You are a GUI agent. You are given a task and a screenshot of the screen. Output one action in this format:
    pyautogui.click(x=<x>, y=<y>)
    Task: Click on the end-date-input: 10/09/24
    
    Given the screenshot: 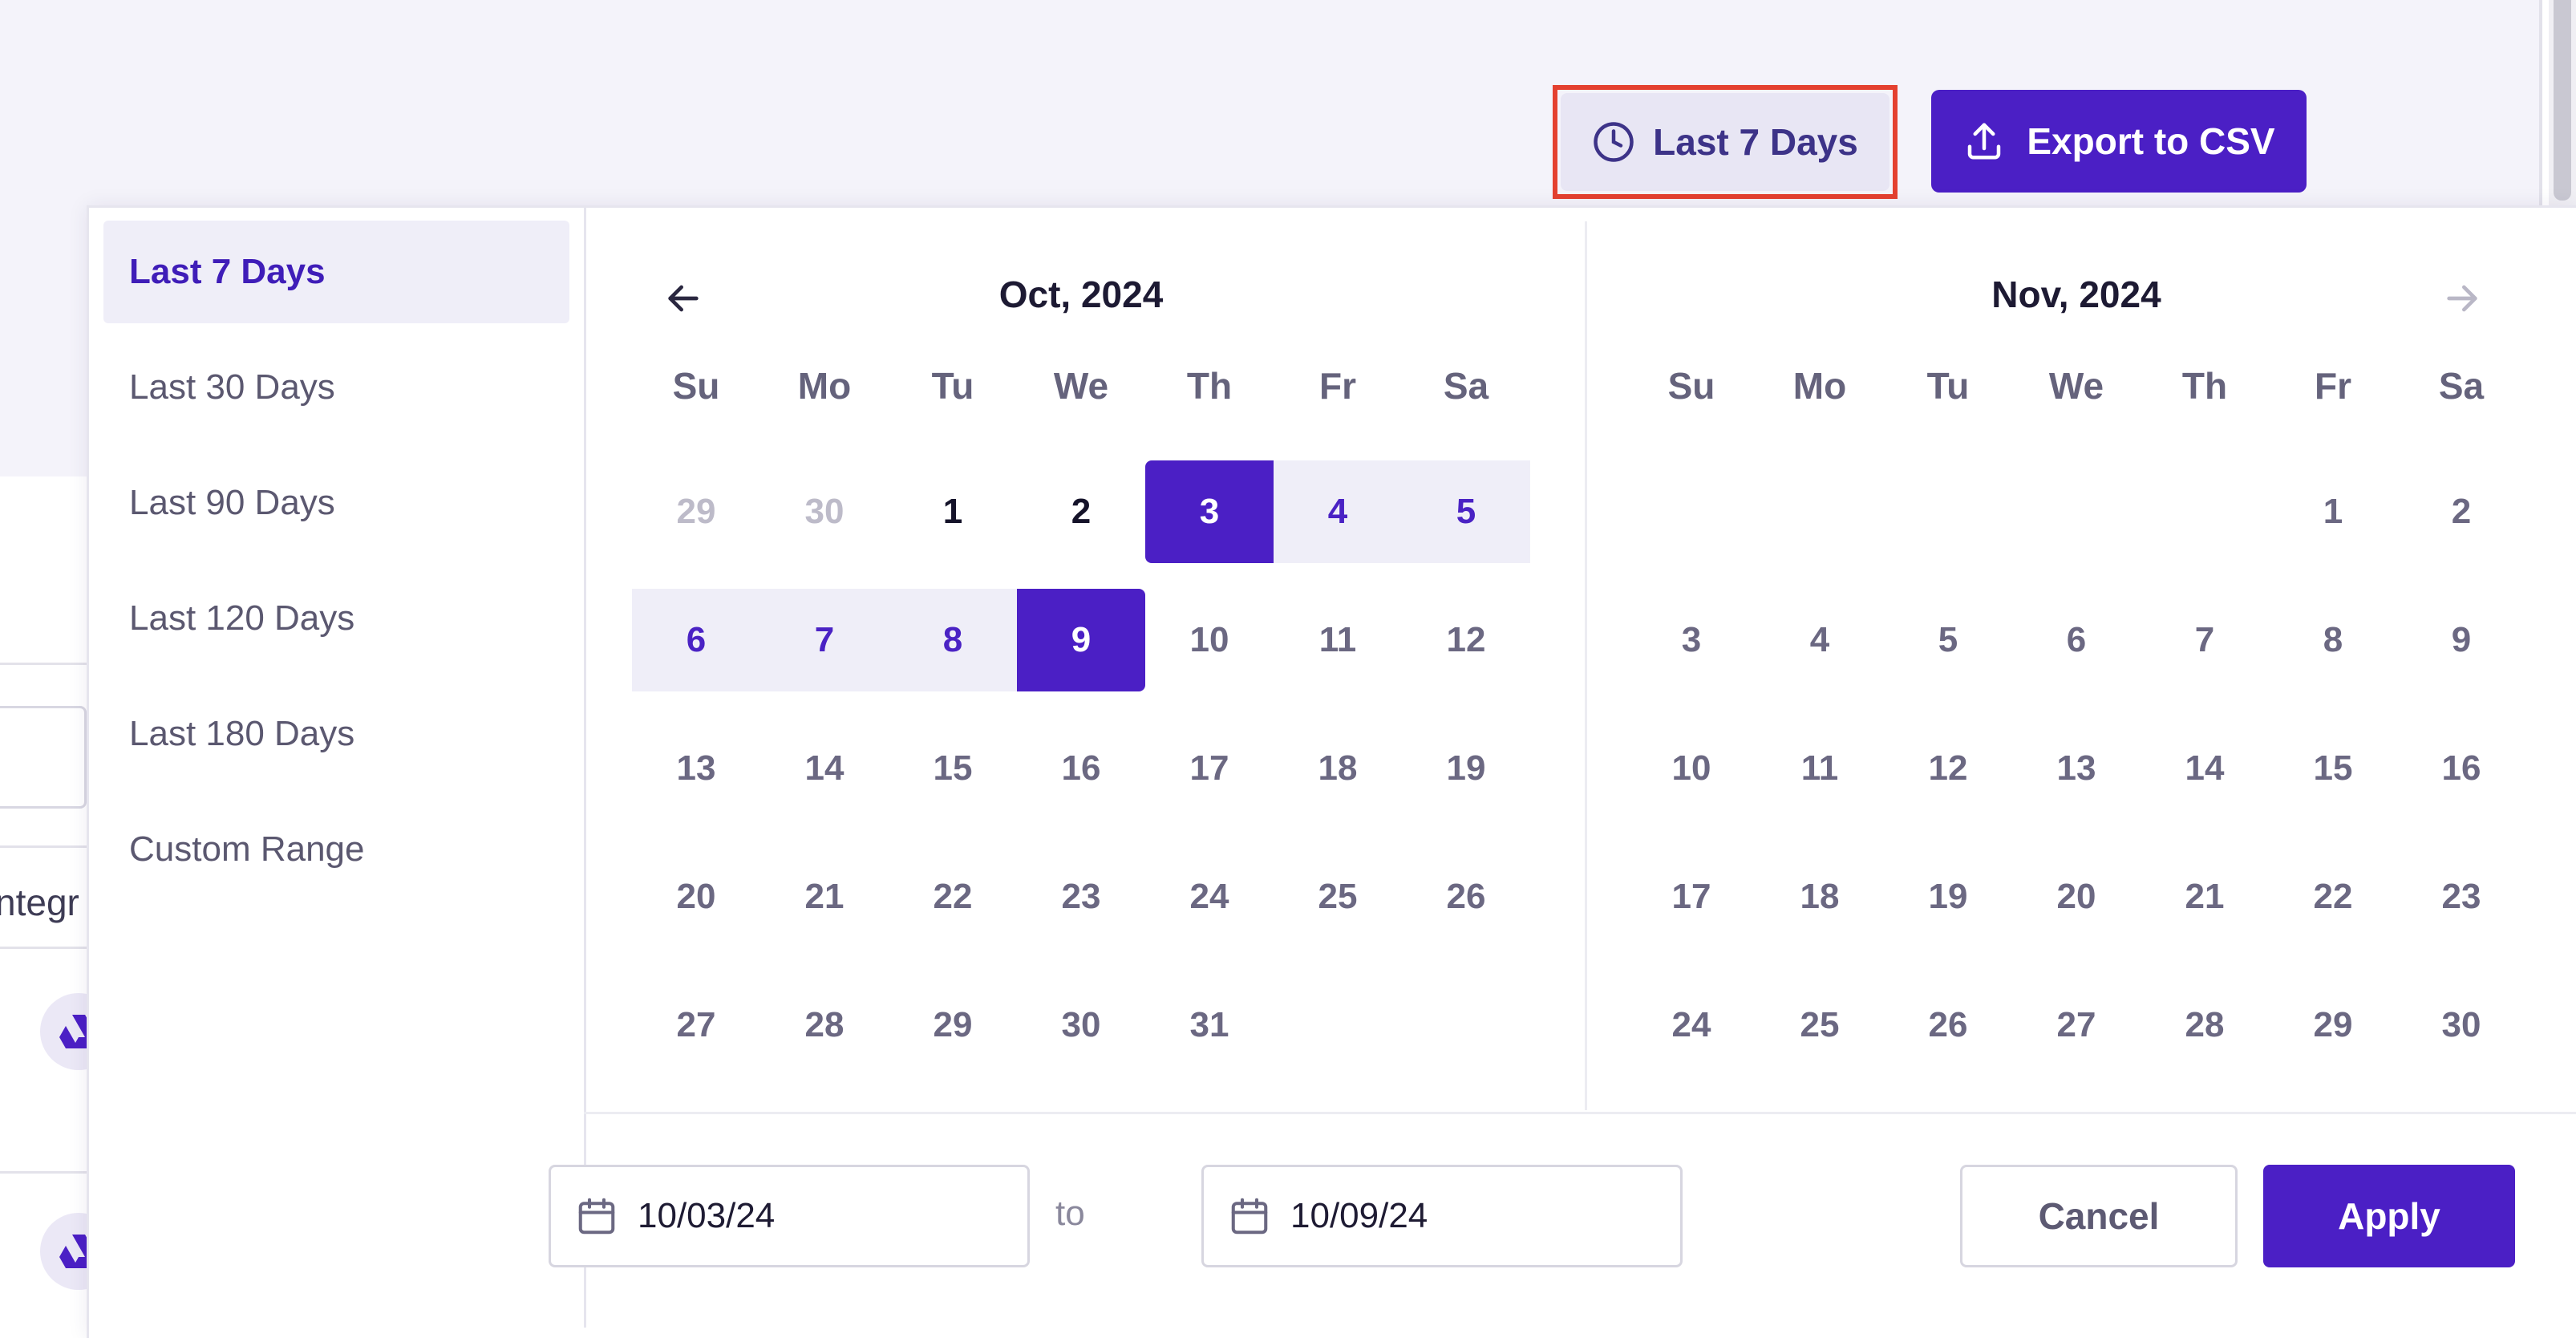 What is the action you would take?
    pyautogui.click(x=1442, y=1216)
    